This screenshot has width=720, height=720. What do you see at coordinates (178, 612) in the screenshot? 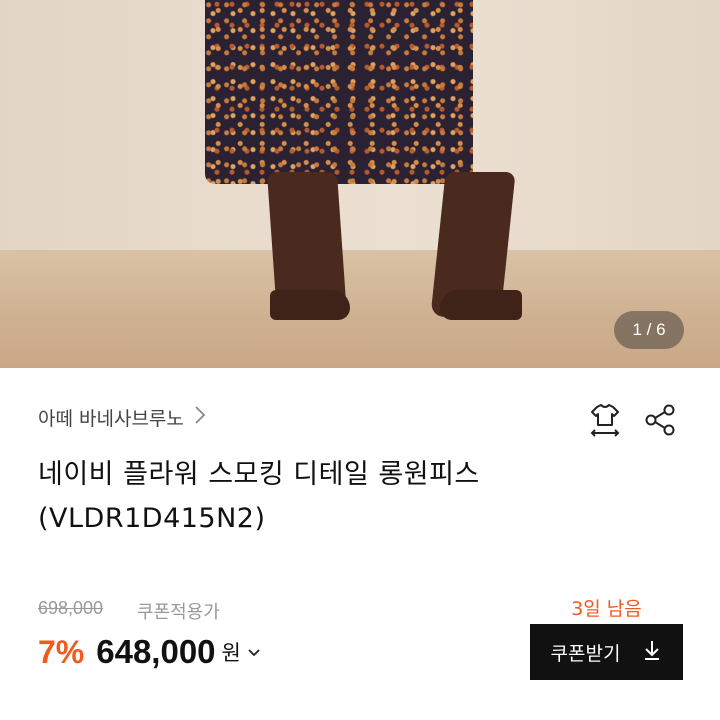
I see `coupon-price-note: 쿠폰적용가` at bounding box center [178, 612].